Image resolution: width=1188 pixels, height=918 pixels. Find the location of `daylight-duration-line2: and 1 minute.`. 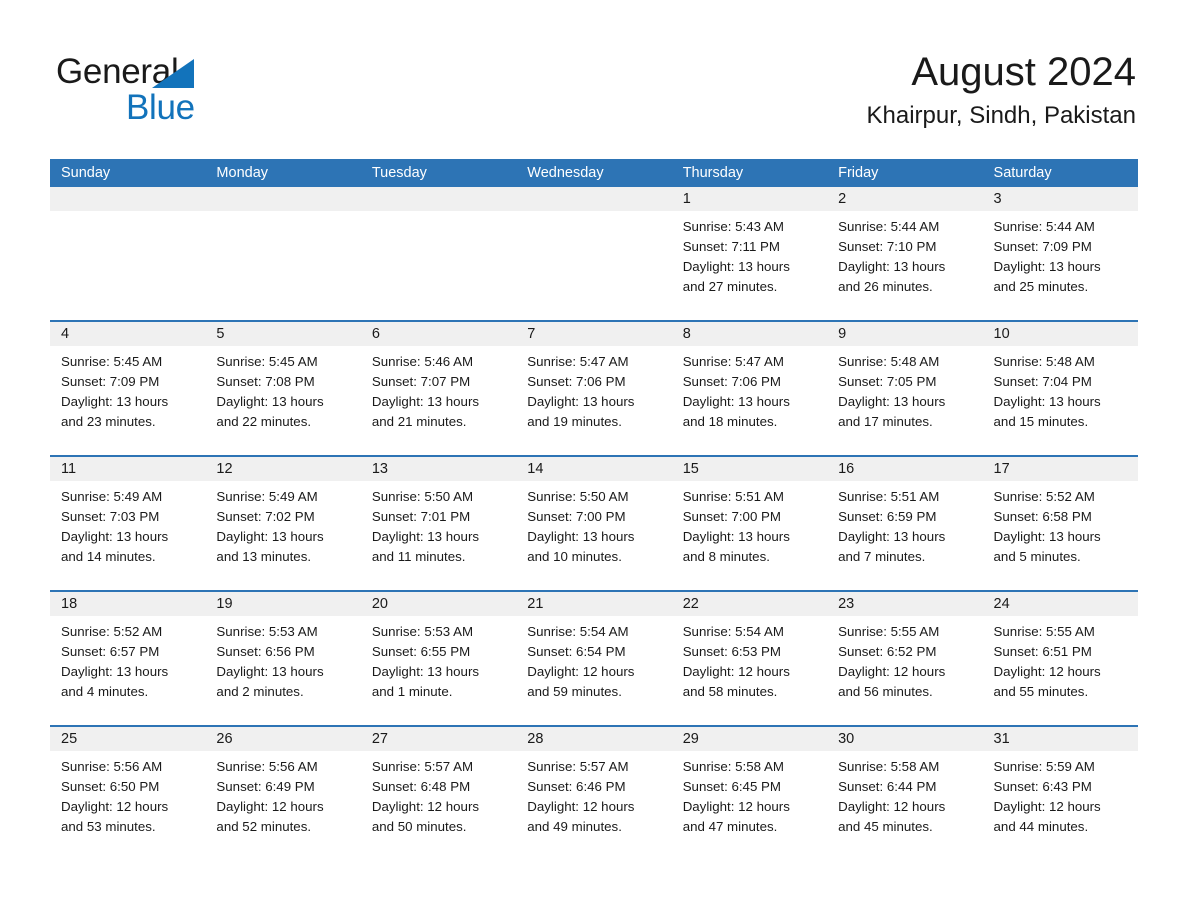

daylight-duration-line2: and 1 minute. is located at coordinates (412, 691).